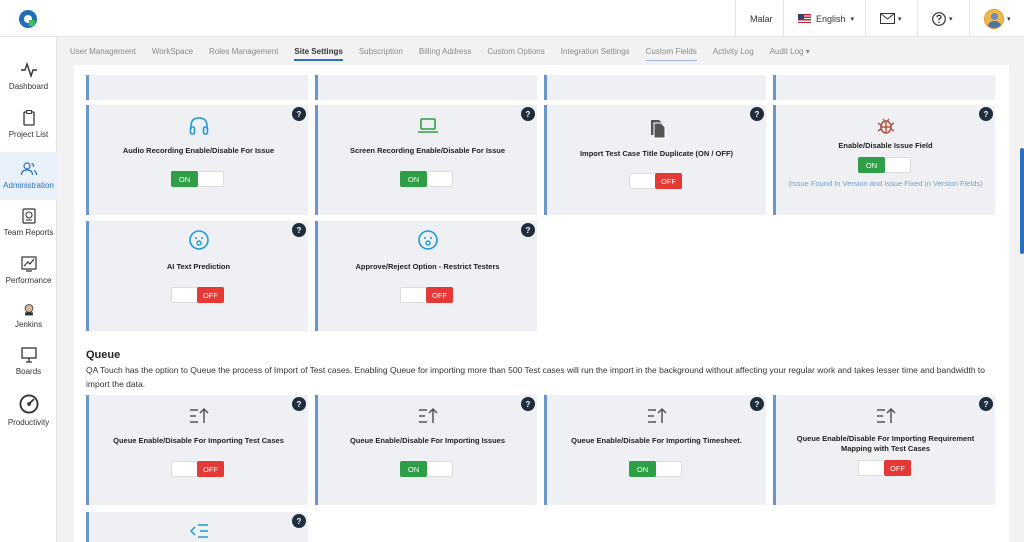 This screenshot has height=542, width=1024. Describe the element at coordinates (28, 134) in the screenshot. I see `sidebar-item-label: Project List` at that location.